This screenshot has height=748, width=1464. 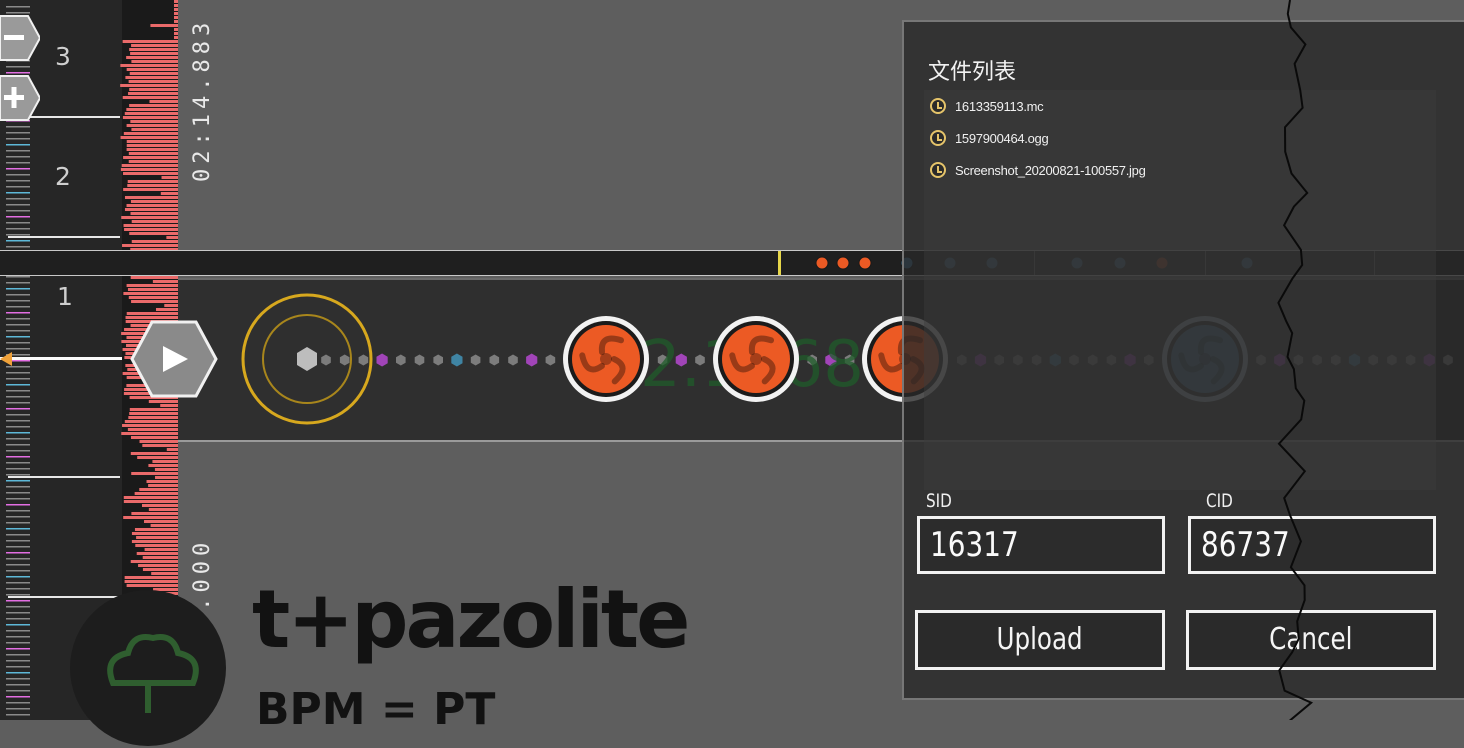 What do you see at coordinates (1002, 138) in the screenshot?
I see `file-name: 1597900464.ogg` at bounding box center [1002, 138].